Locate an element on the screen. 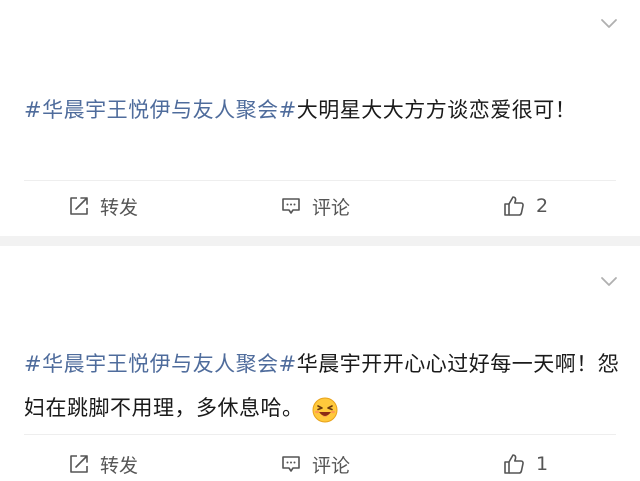 The height and width of the screenshot is (481, 640). like-button: 2 is located at coordinates (525, 206).